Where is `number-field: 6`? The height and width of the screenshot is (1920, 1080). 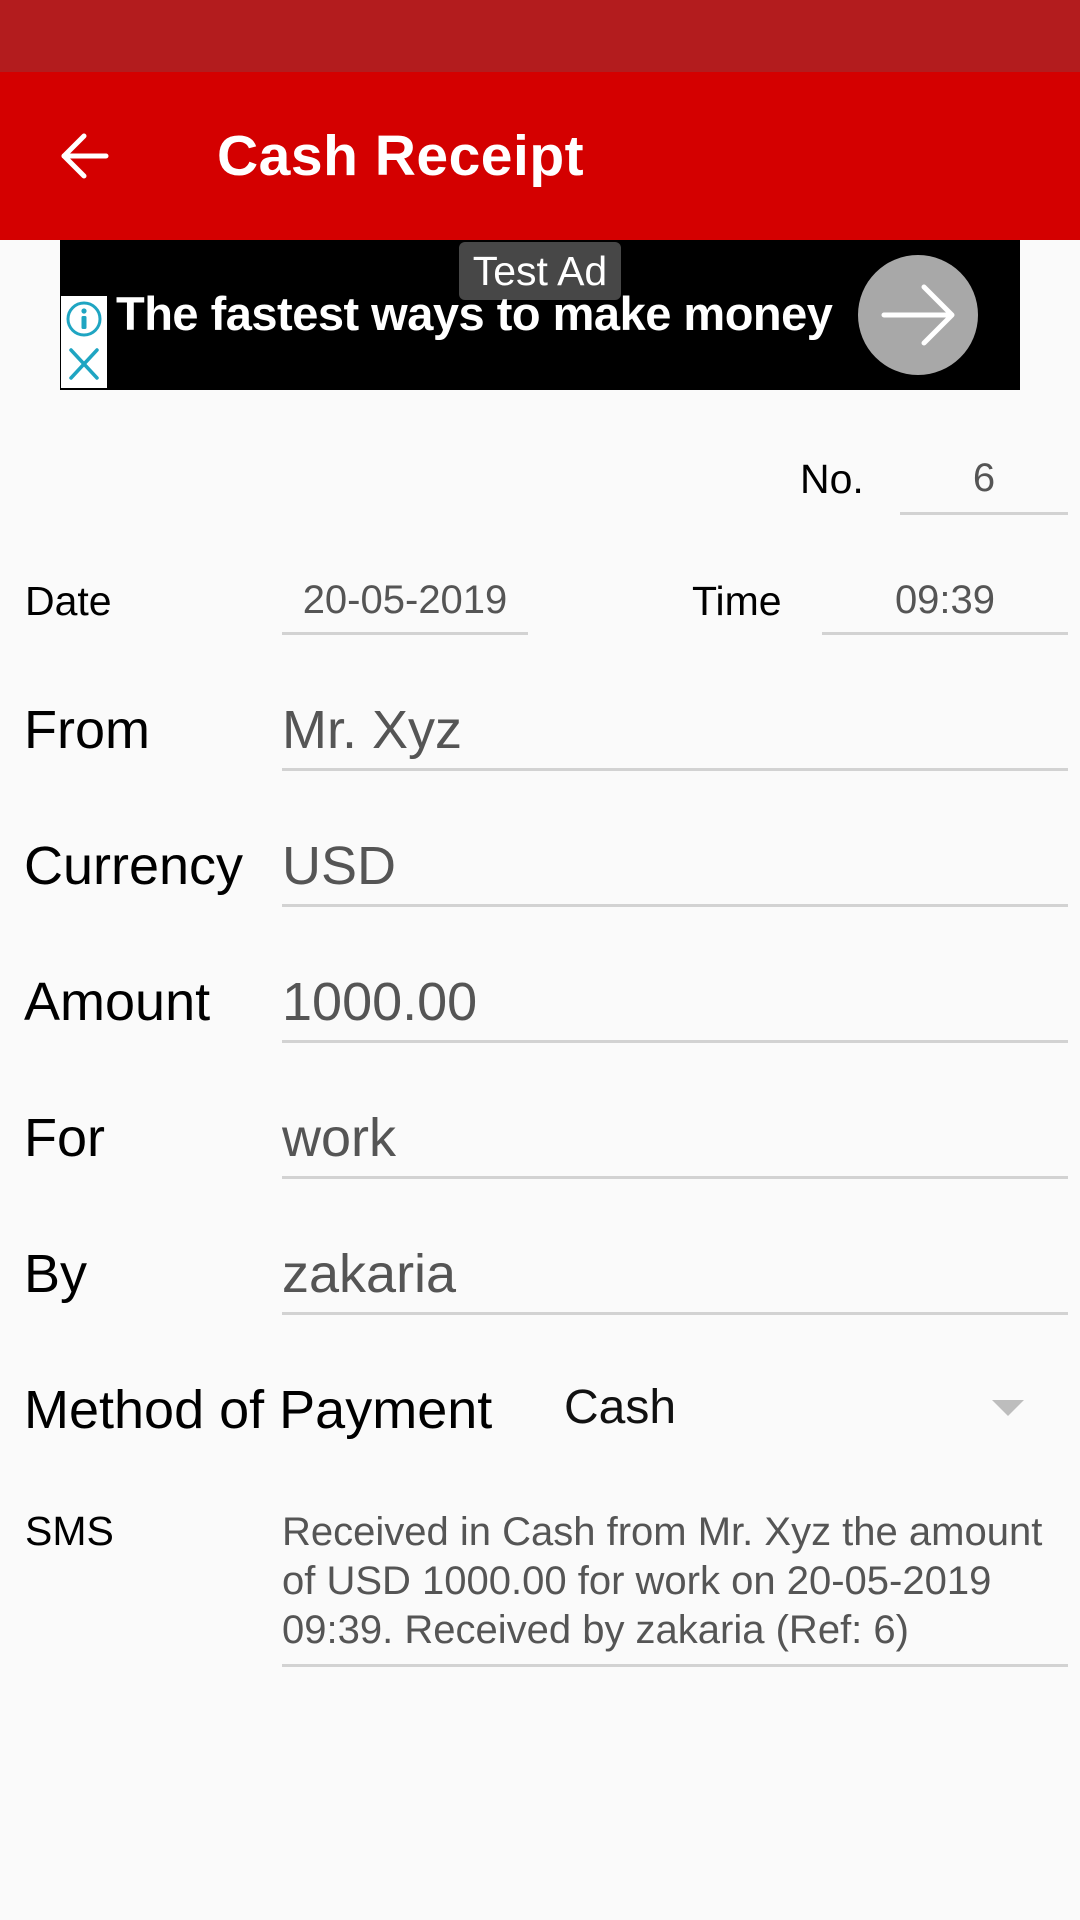
number-field: 6 is located at coordinates (984, 481).